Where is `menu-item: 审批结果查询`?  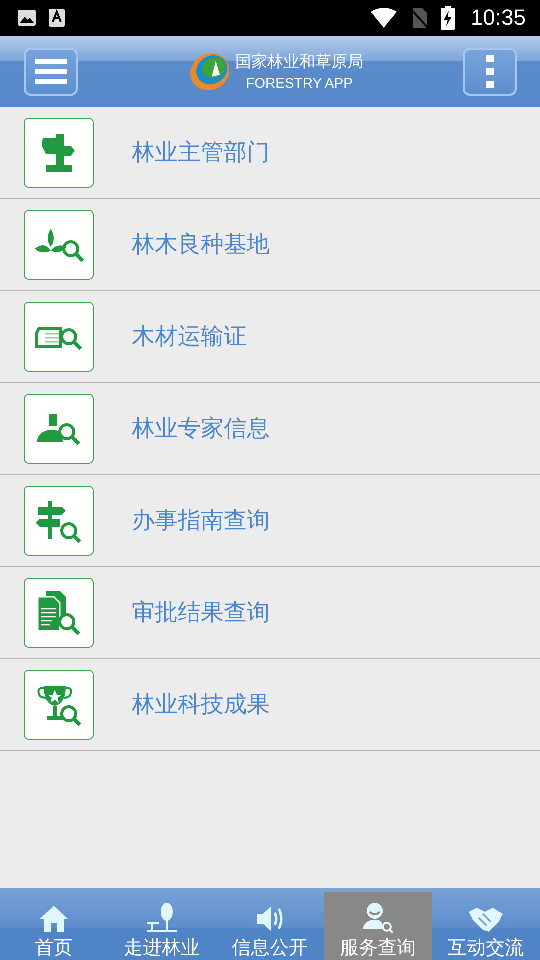 menu-item: 审批结果查询 is located at coordinates (270, 613).